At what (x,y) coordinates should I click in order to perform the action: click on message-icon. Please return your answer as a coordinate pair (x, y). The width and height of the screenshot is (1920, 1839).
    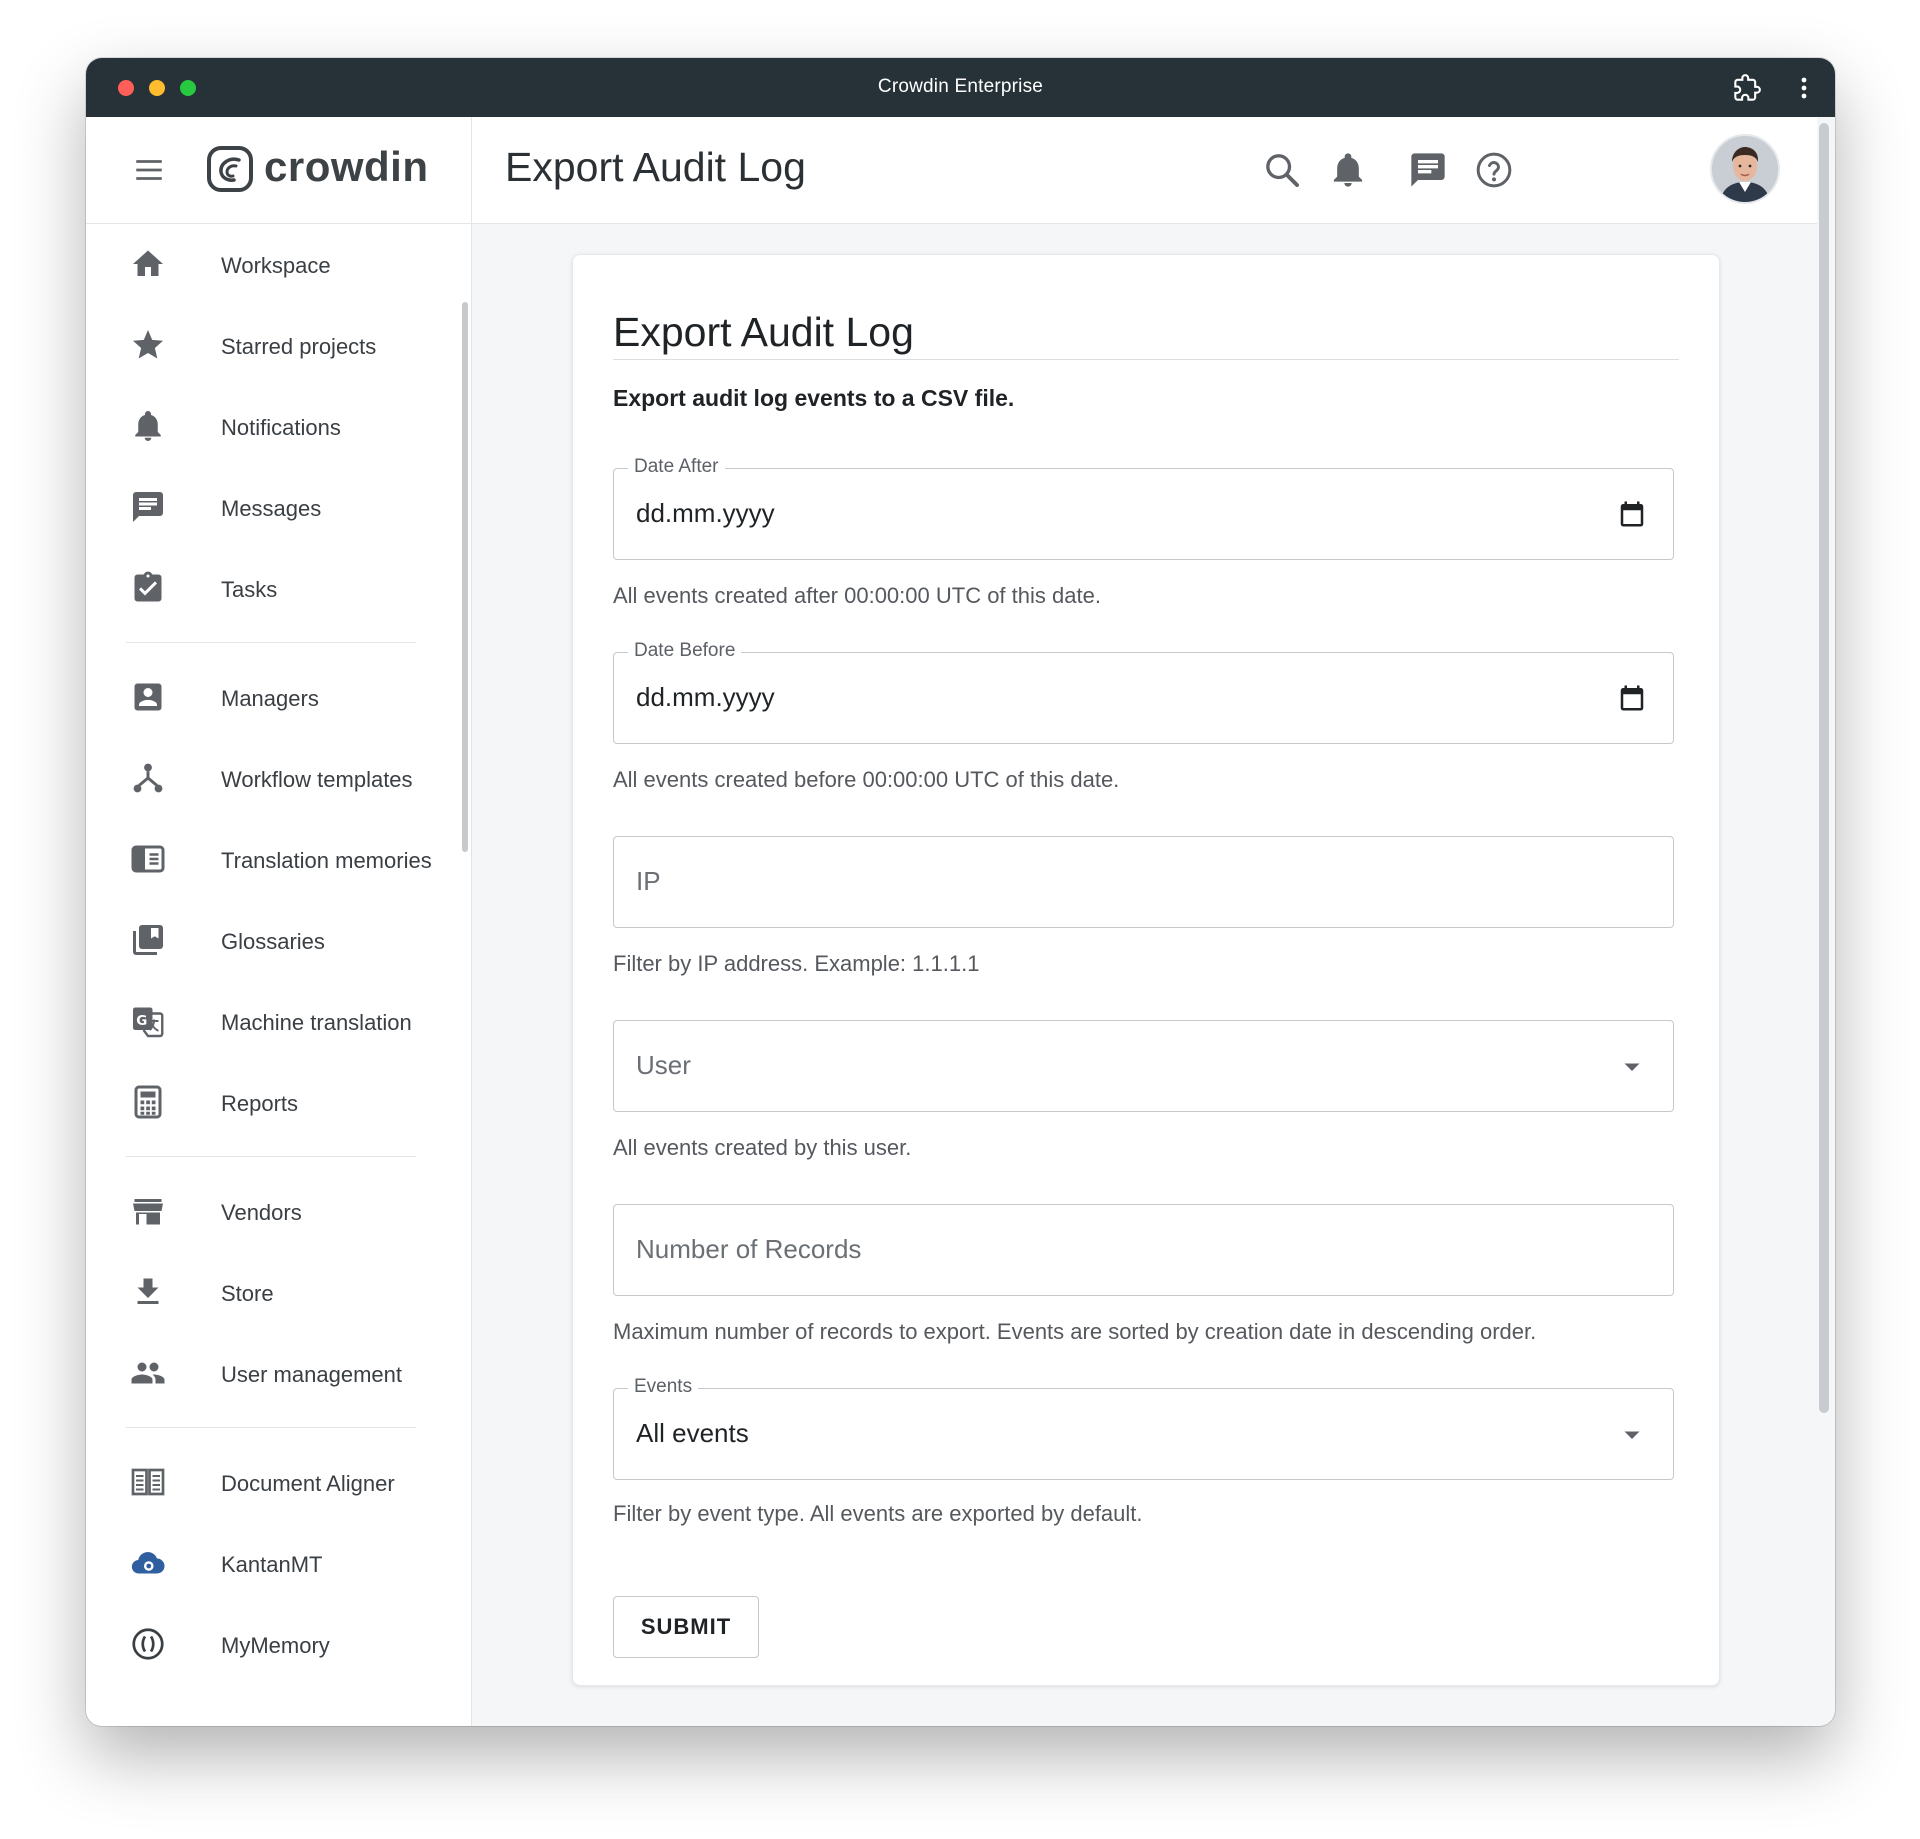
    Looking at the image, I should click on (148, 507).